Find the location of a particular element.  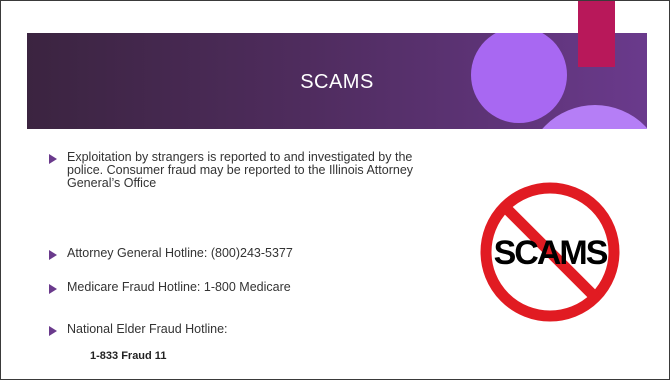

bullet-text: Attorney General Hotline: (800)243-5377 is located at coordinates (180, 253).